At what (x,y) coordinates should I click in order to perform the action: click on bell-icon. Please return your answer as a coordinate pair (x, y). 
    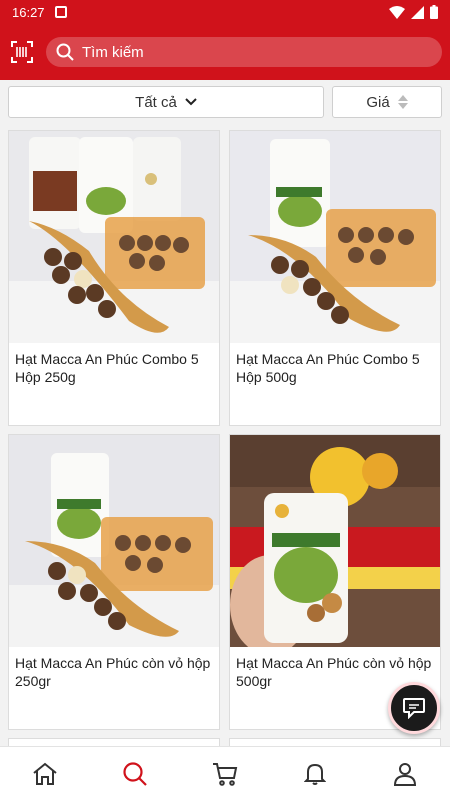
    Looking at the image, I should click on (315, 774).